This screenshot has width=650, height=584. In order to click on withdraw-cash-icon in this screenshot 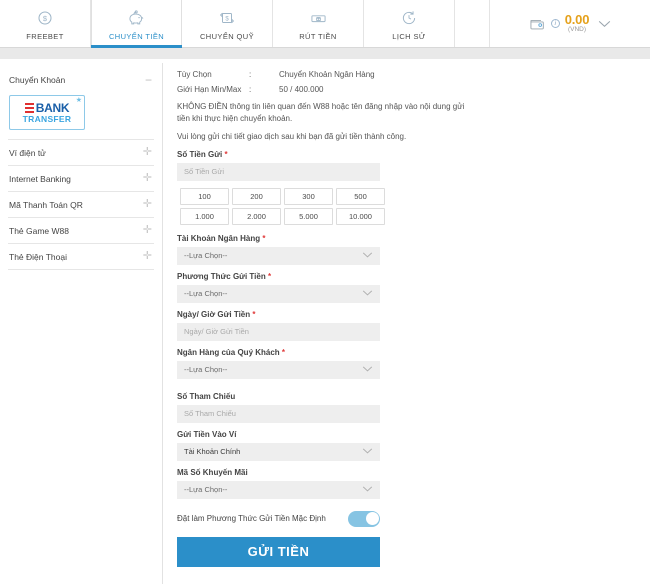, I will do `click(318, 18)`.